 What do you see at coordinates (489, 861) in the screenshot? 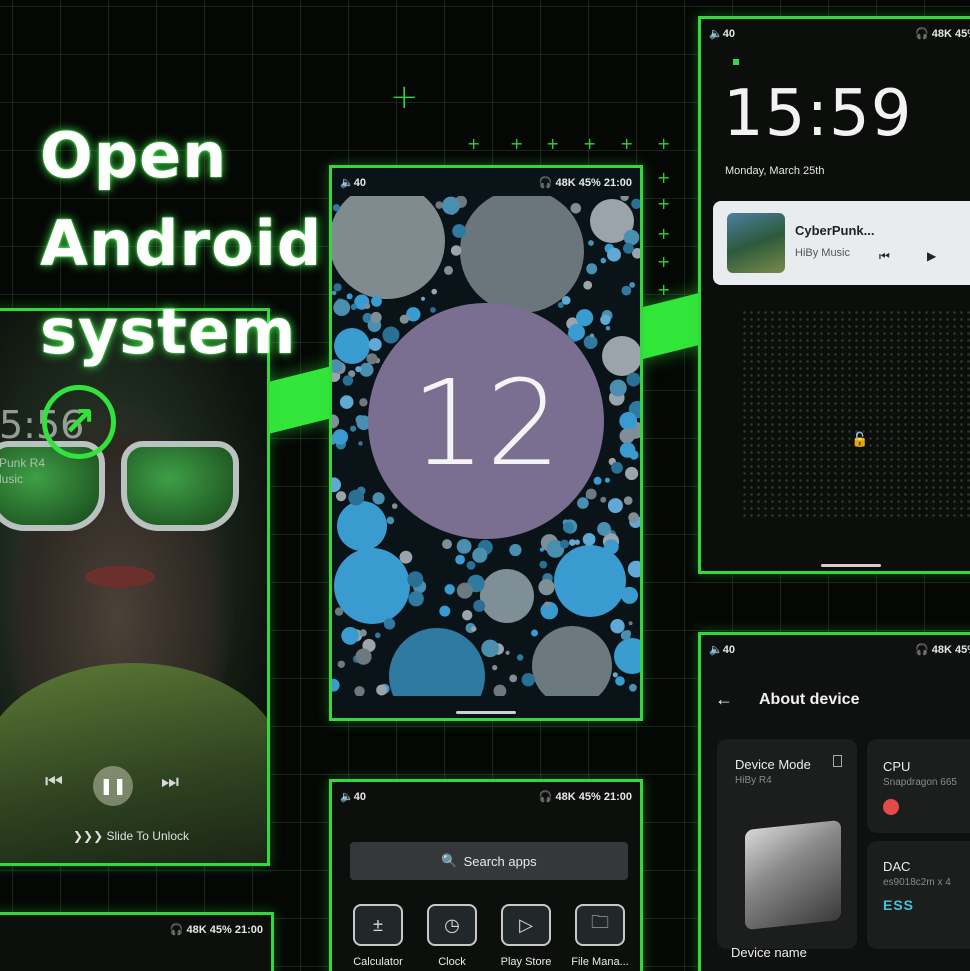
I see `search-apps-bar: 🔍 Search apps` at bounding box center [489, 861].